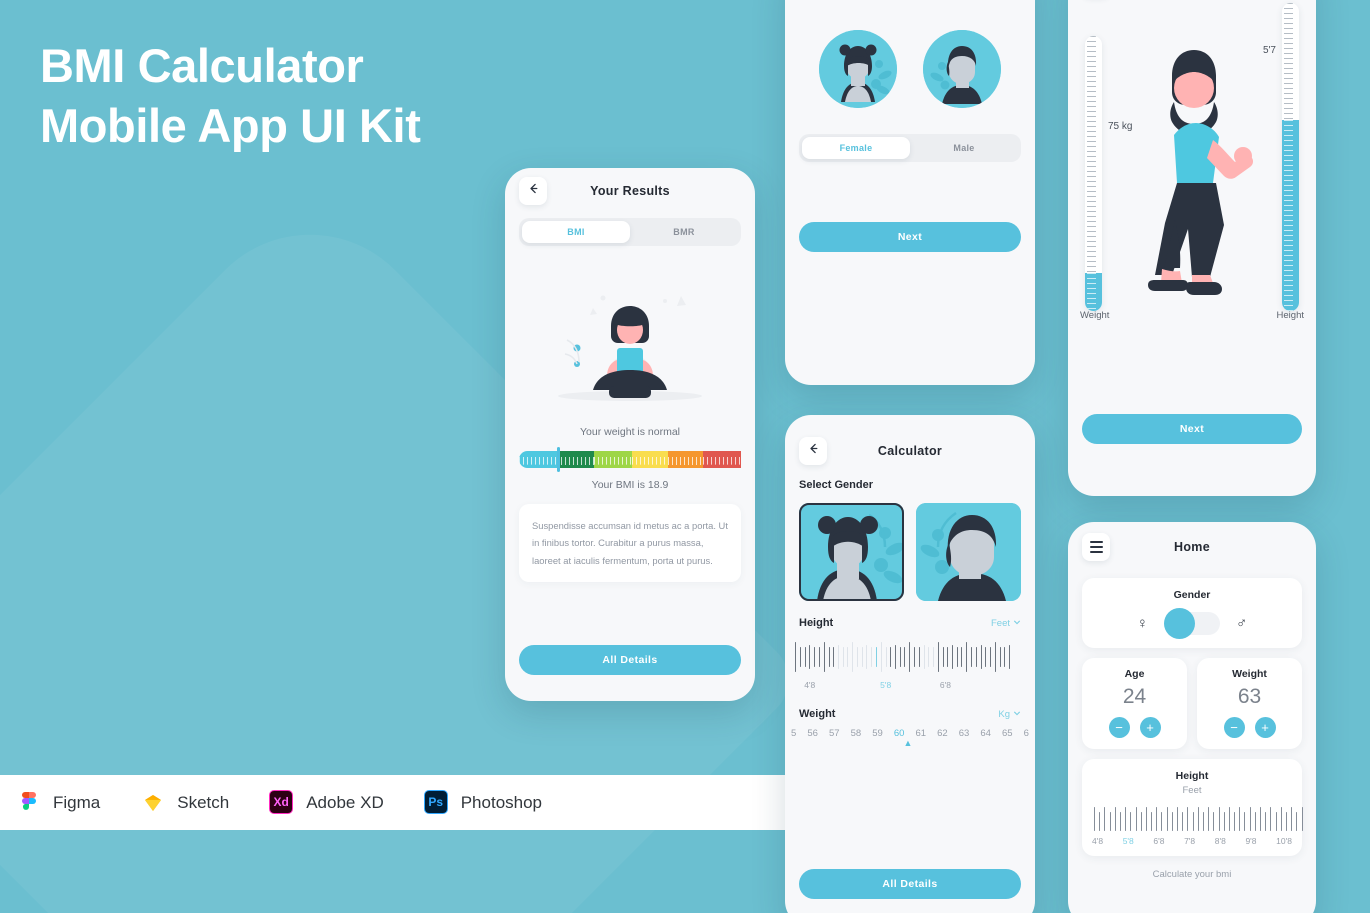  I want to click on weight-value: 57, so click(834, 733).